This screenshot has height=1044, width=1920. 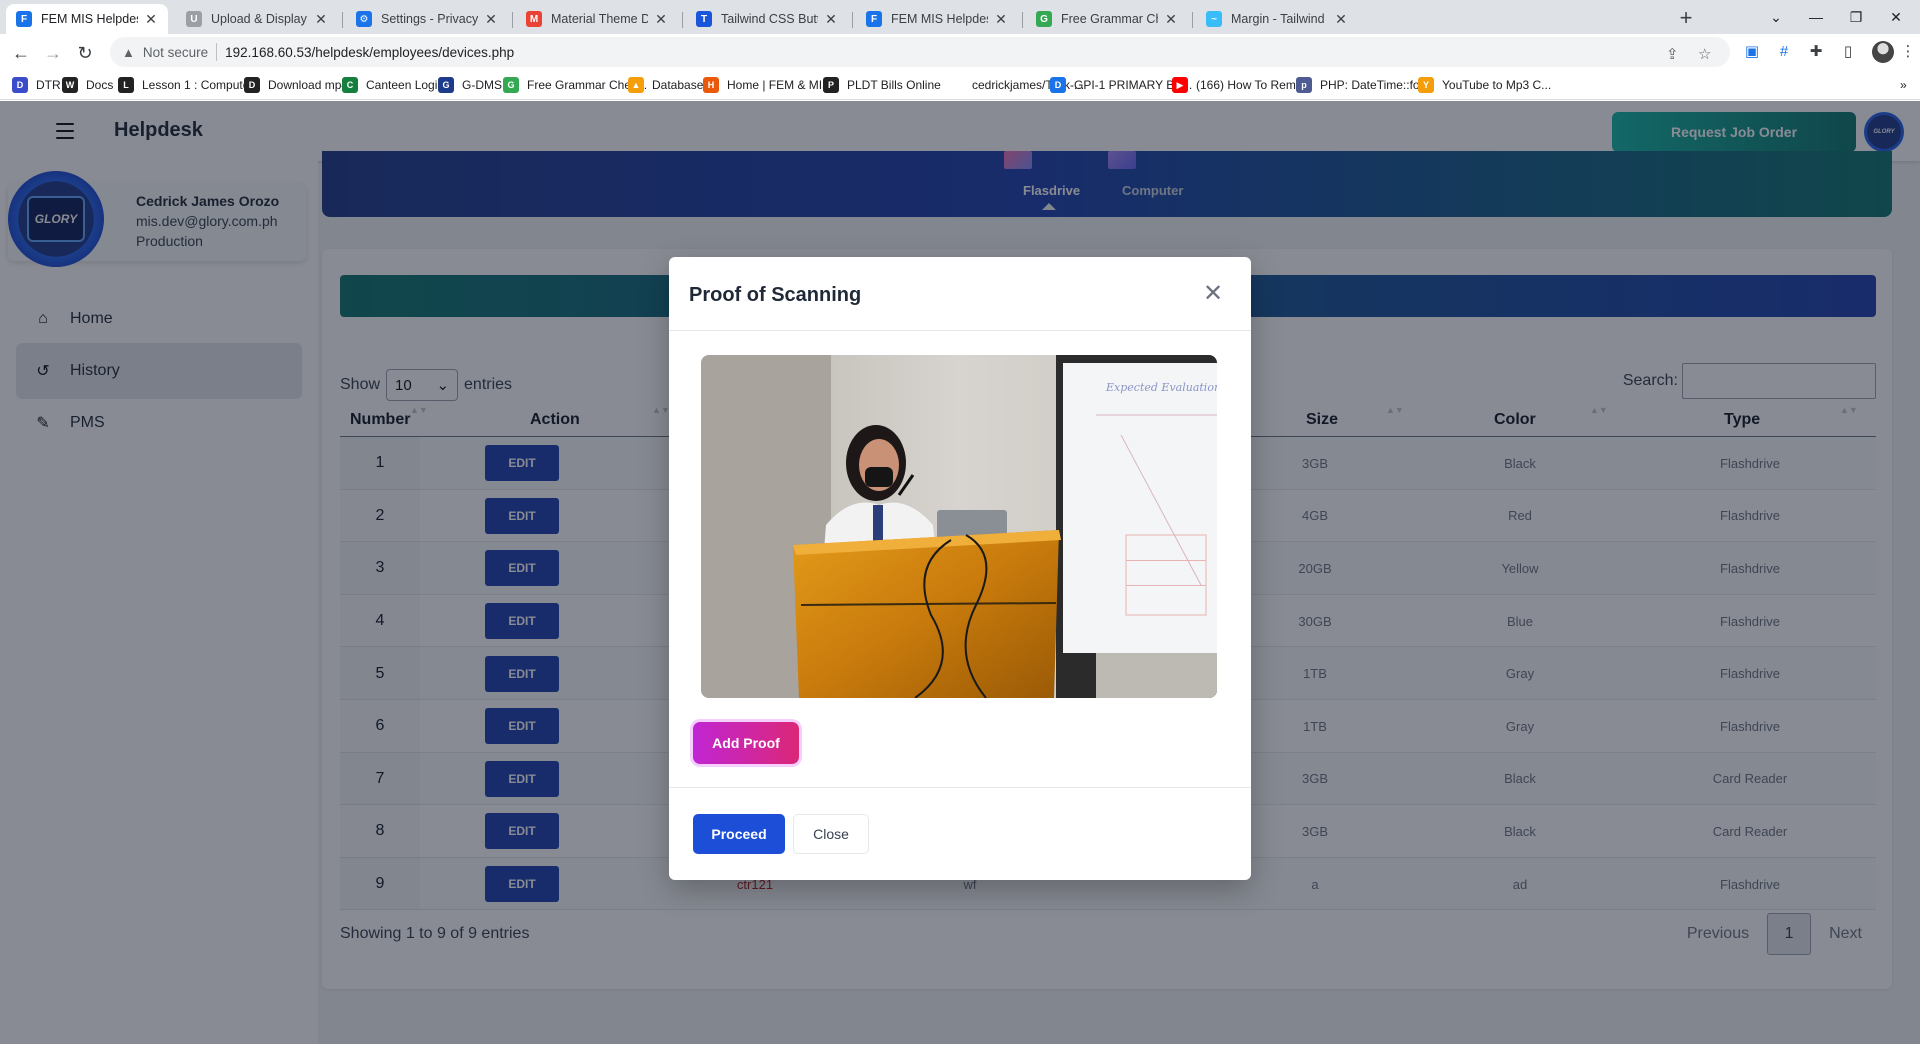 I want to click on tab-favicon-icon: T, so click(x=704, y=19).